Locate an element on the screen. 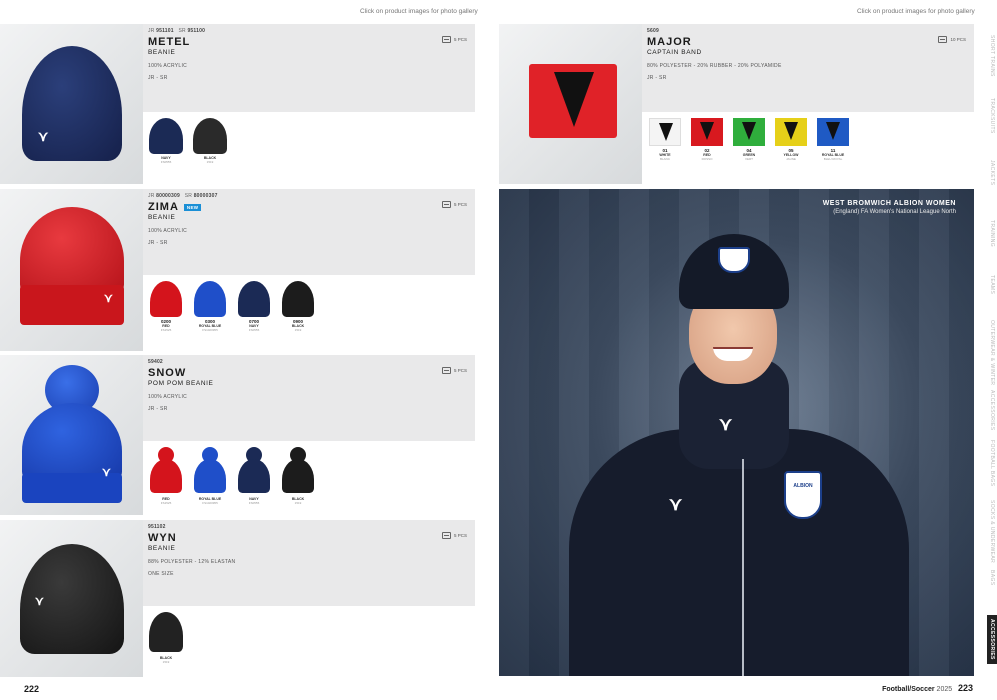  footer-right: Football/Soccer 2025 223 is located at coordinates (927, 688).